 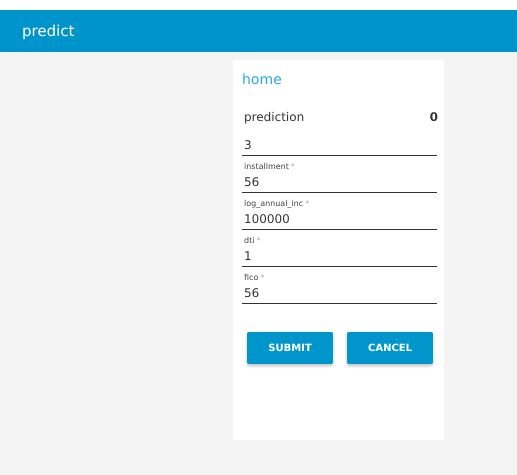 I want to click on app-title: predict, so click(x=48, y=31).